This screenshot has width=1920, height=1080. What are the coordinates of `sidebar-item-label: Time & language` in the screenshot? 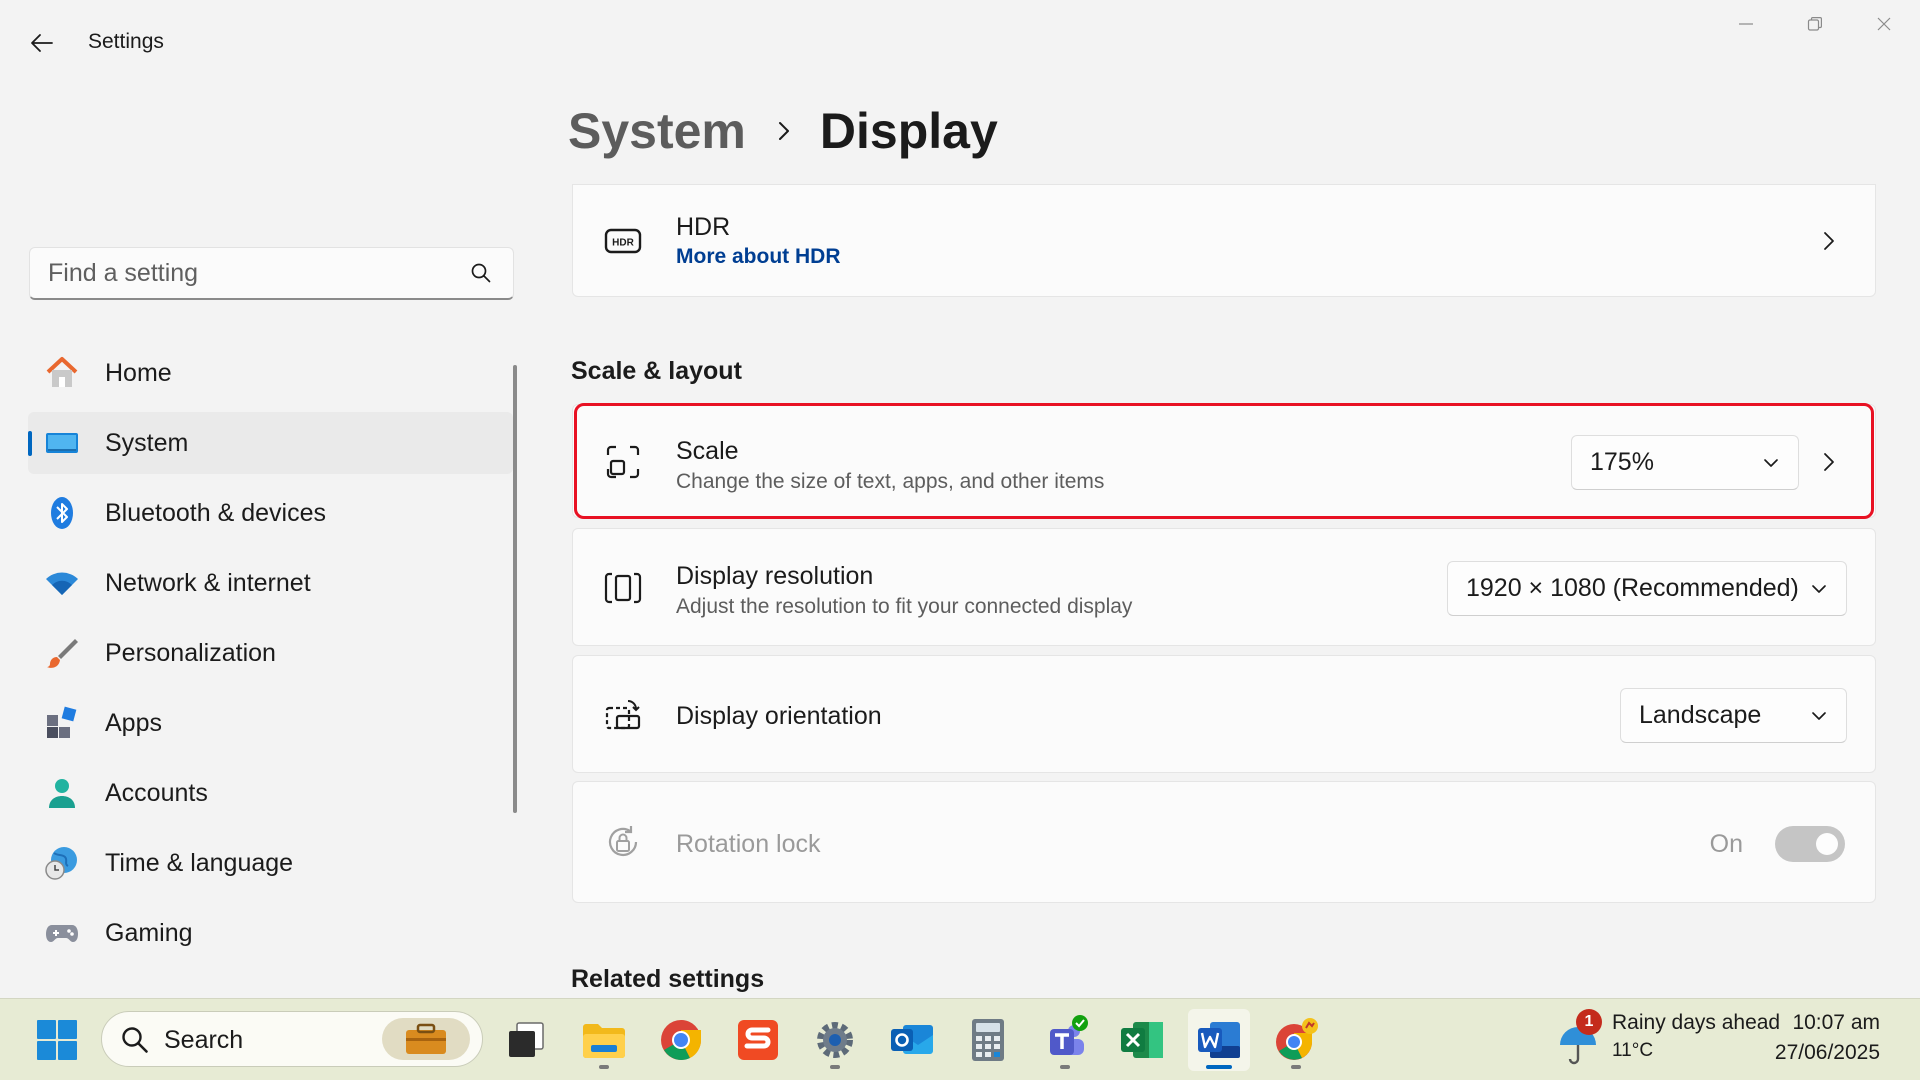 It's located at (199, 862).